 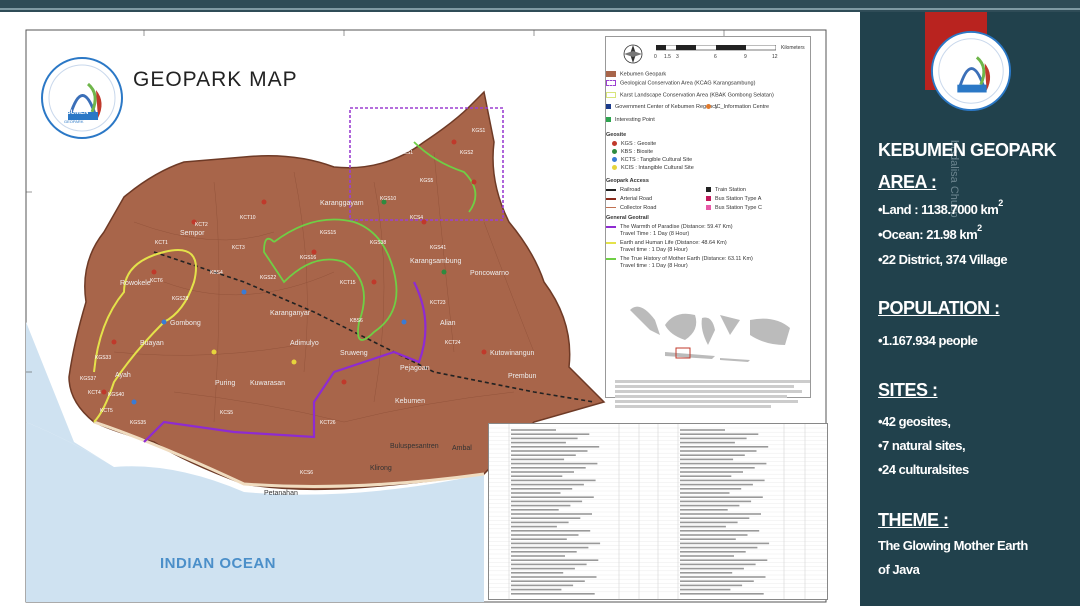 What do you see at coordinates (907, 182) in the screenshot?
I see `area-heading: AREA :` at bounding box center [907, 182].